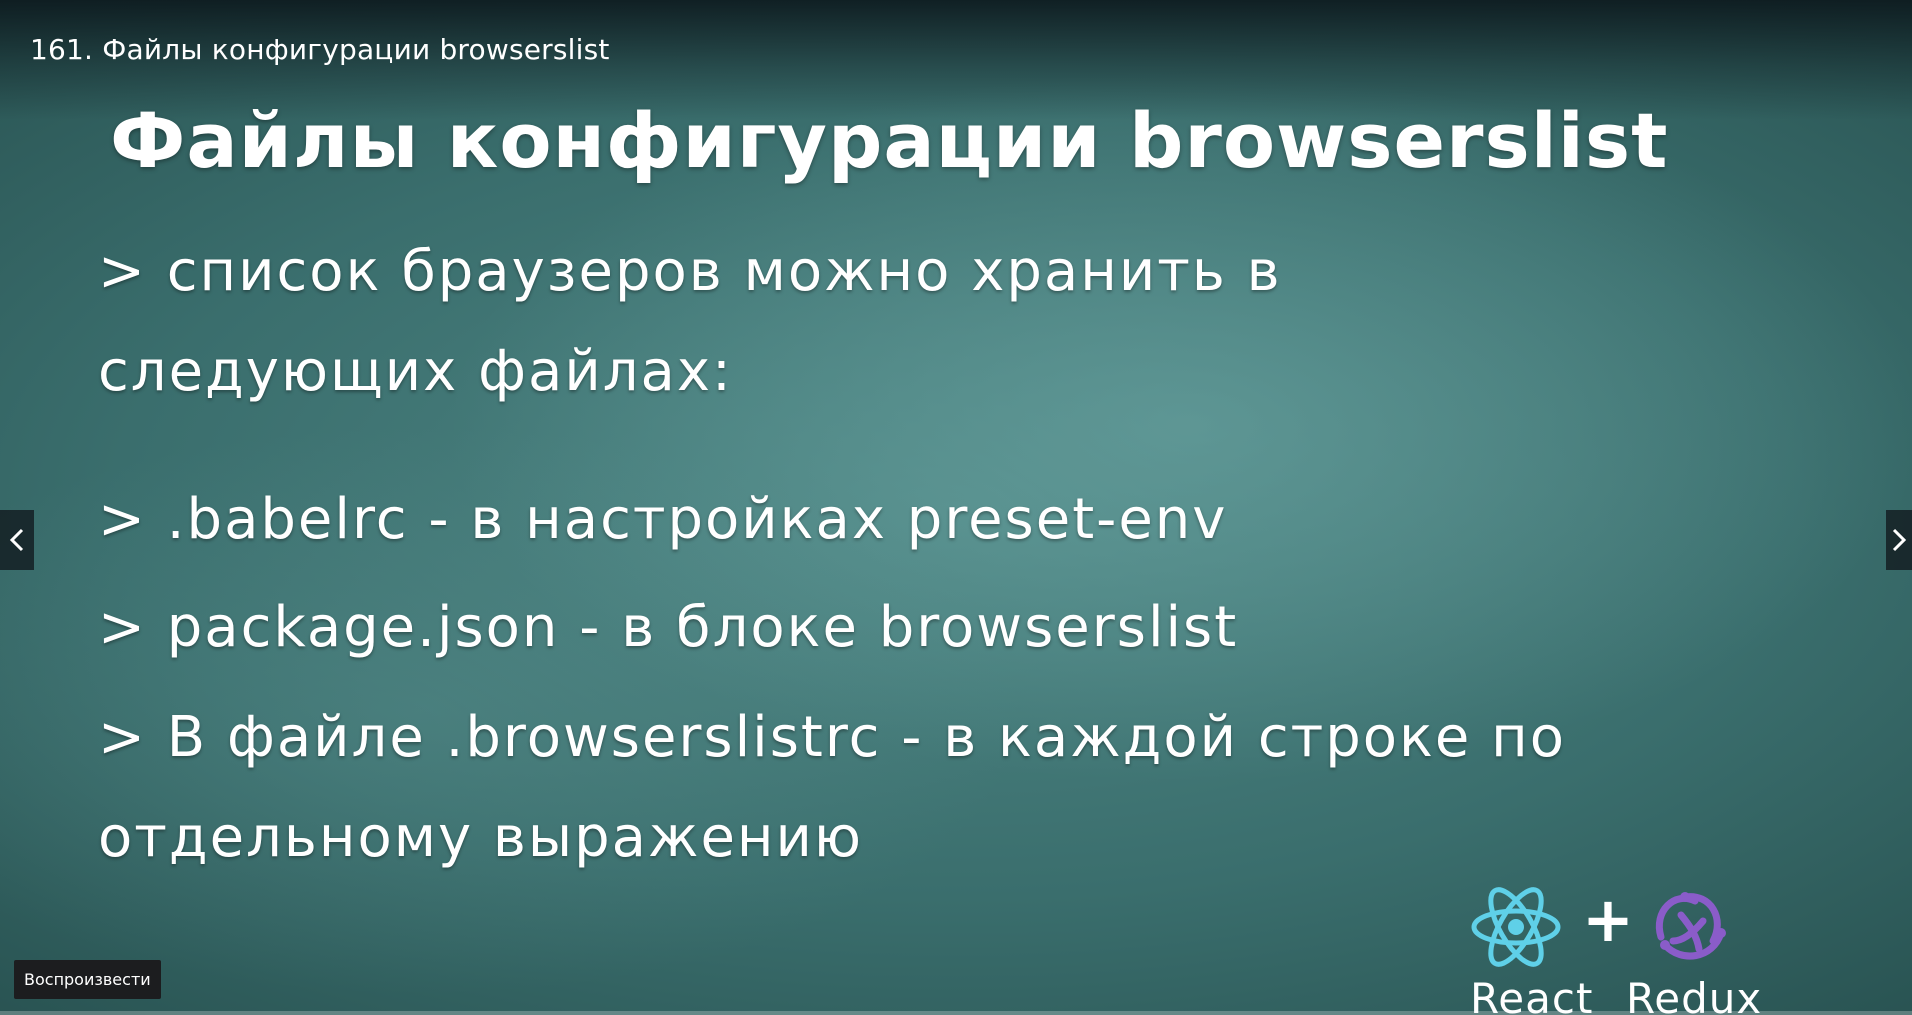 Image resolution: width=1912 pixels, height=1015 pixels. What do you see at coordinates (87, 979) in the screenshot?
I see `play-tooltip: Воспроизвести` at bounding box center [87, 979].